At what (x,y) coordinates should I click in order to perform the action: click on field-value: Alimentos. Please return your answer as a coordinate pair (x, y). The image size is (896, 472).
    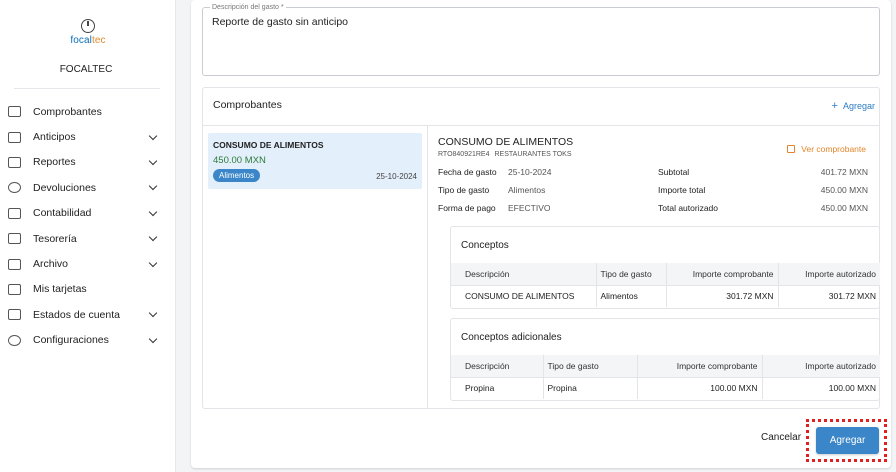
    Looking at the image, I should click on (527, 190).